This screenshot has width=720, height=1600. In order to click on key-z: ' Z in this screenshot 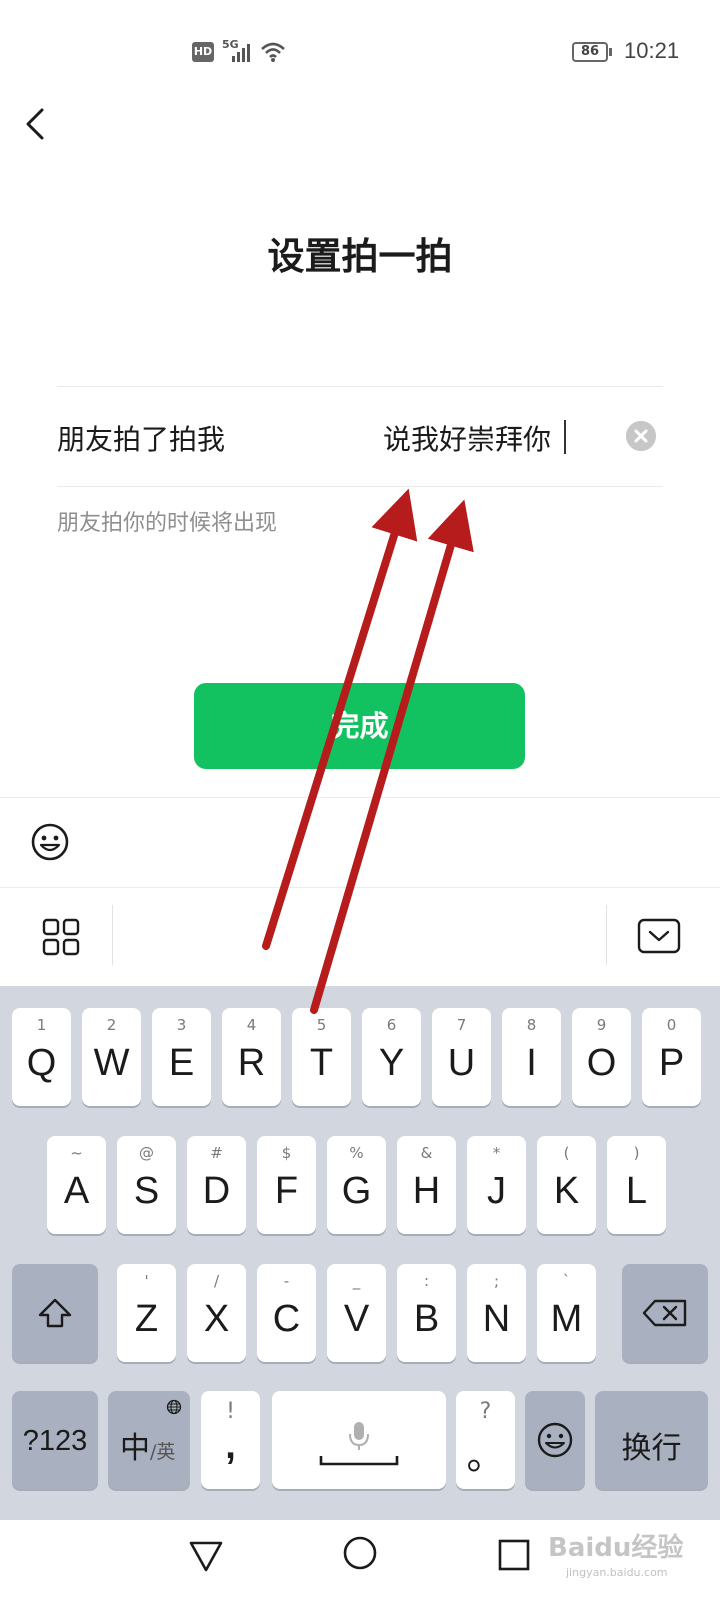, I will do `click(146, 1313)`.